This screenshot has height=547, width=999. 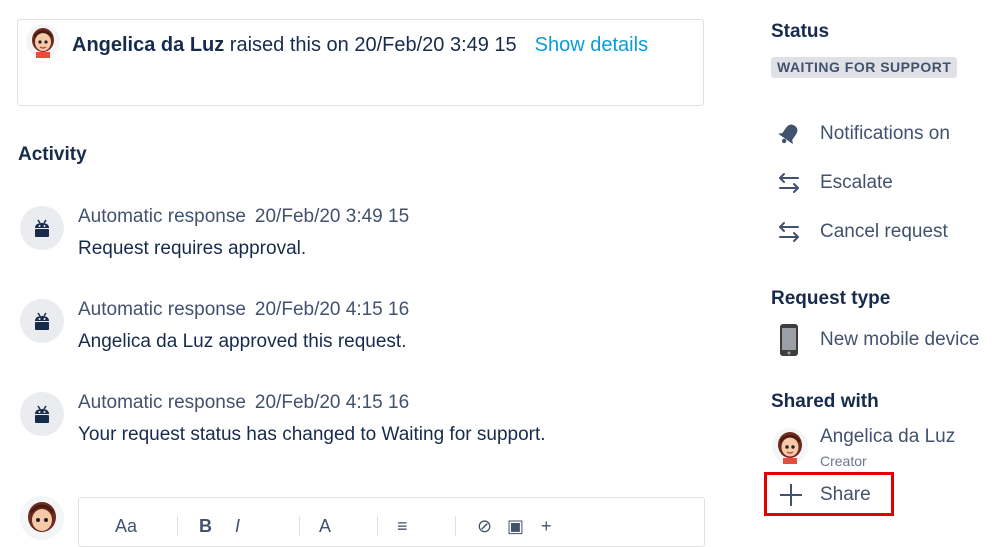 What do you see at coordinates (148, 45) in the screenshot?
I see `raised-author: Angelica da Luz` at bounding box center [148, 45].